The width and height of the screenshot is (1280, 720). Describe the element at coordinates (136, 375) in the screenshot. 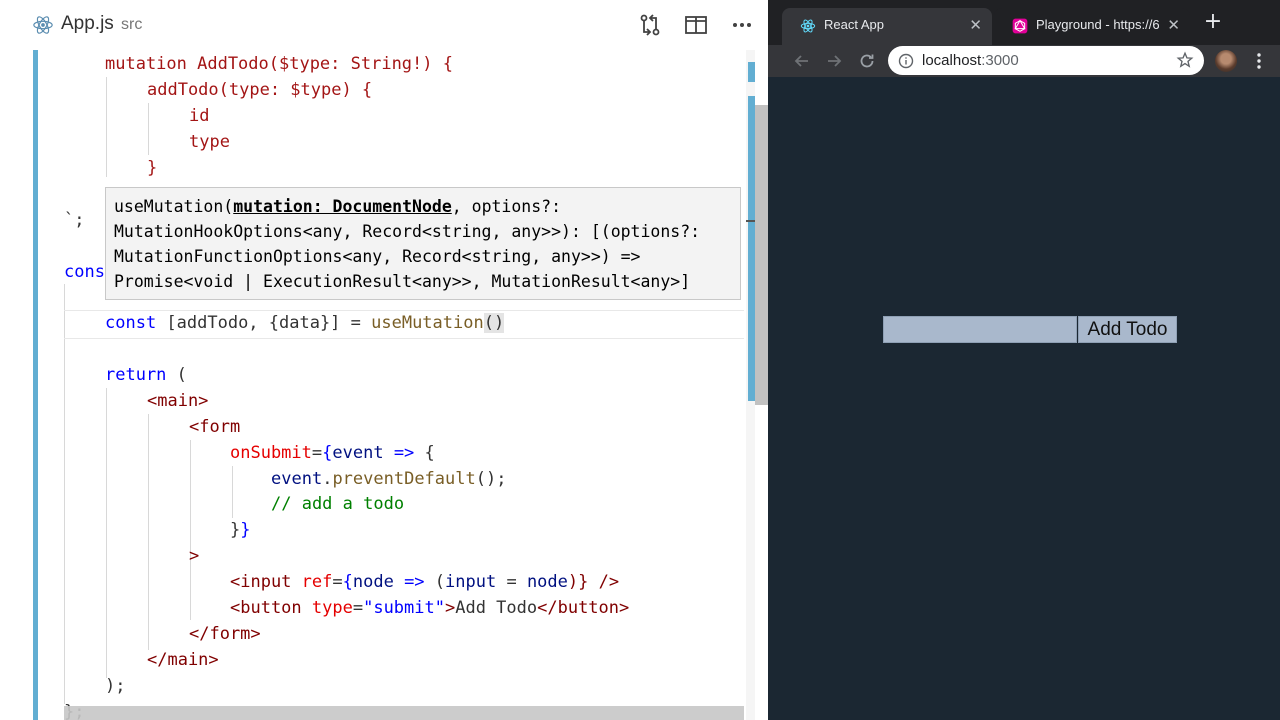

I see `code-token: return` at that location.